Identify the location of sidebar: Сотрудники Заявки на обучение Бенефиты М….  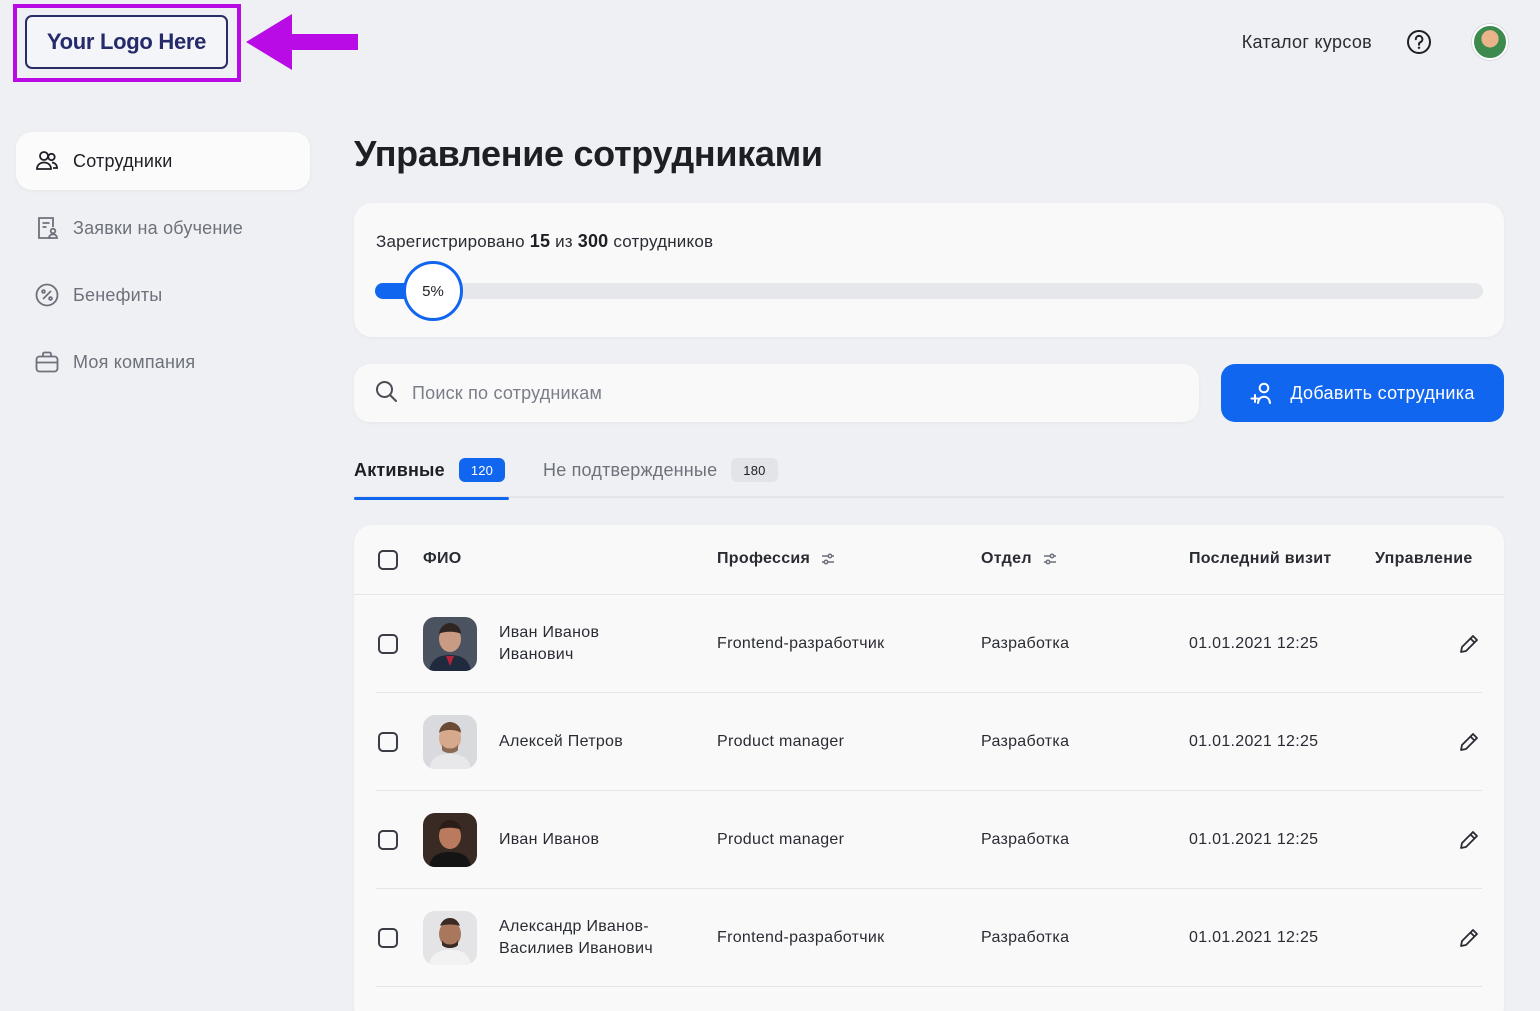
(163, 266).